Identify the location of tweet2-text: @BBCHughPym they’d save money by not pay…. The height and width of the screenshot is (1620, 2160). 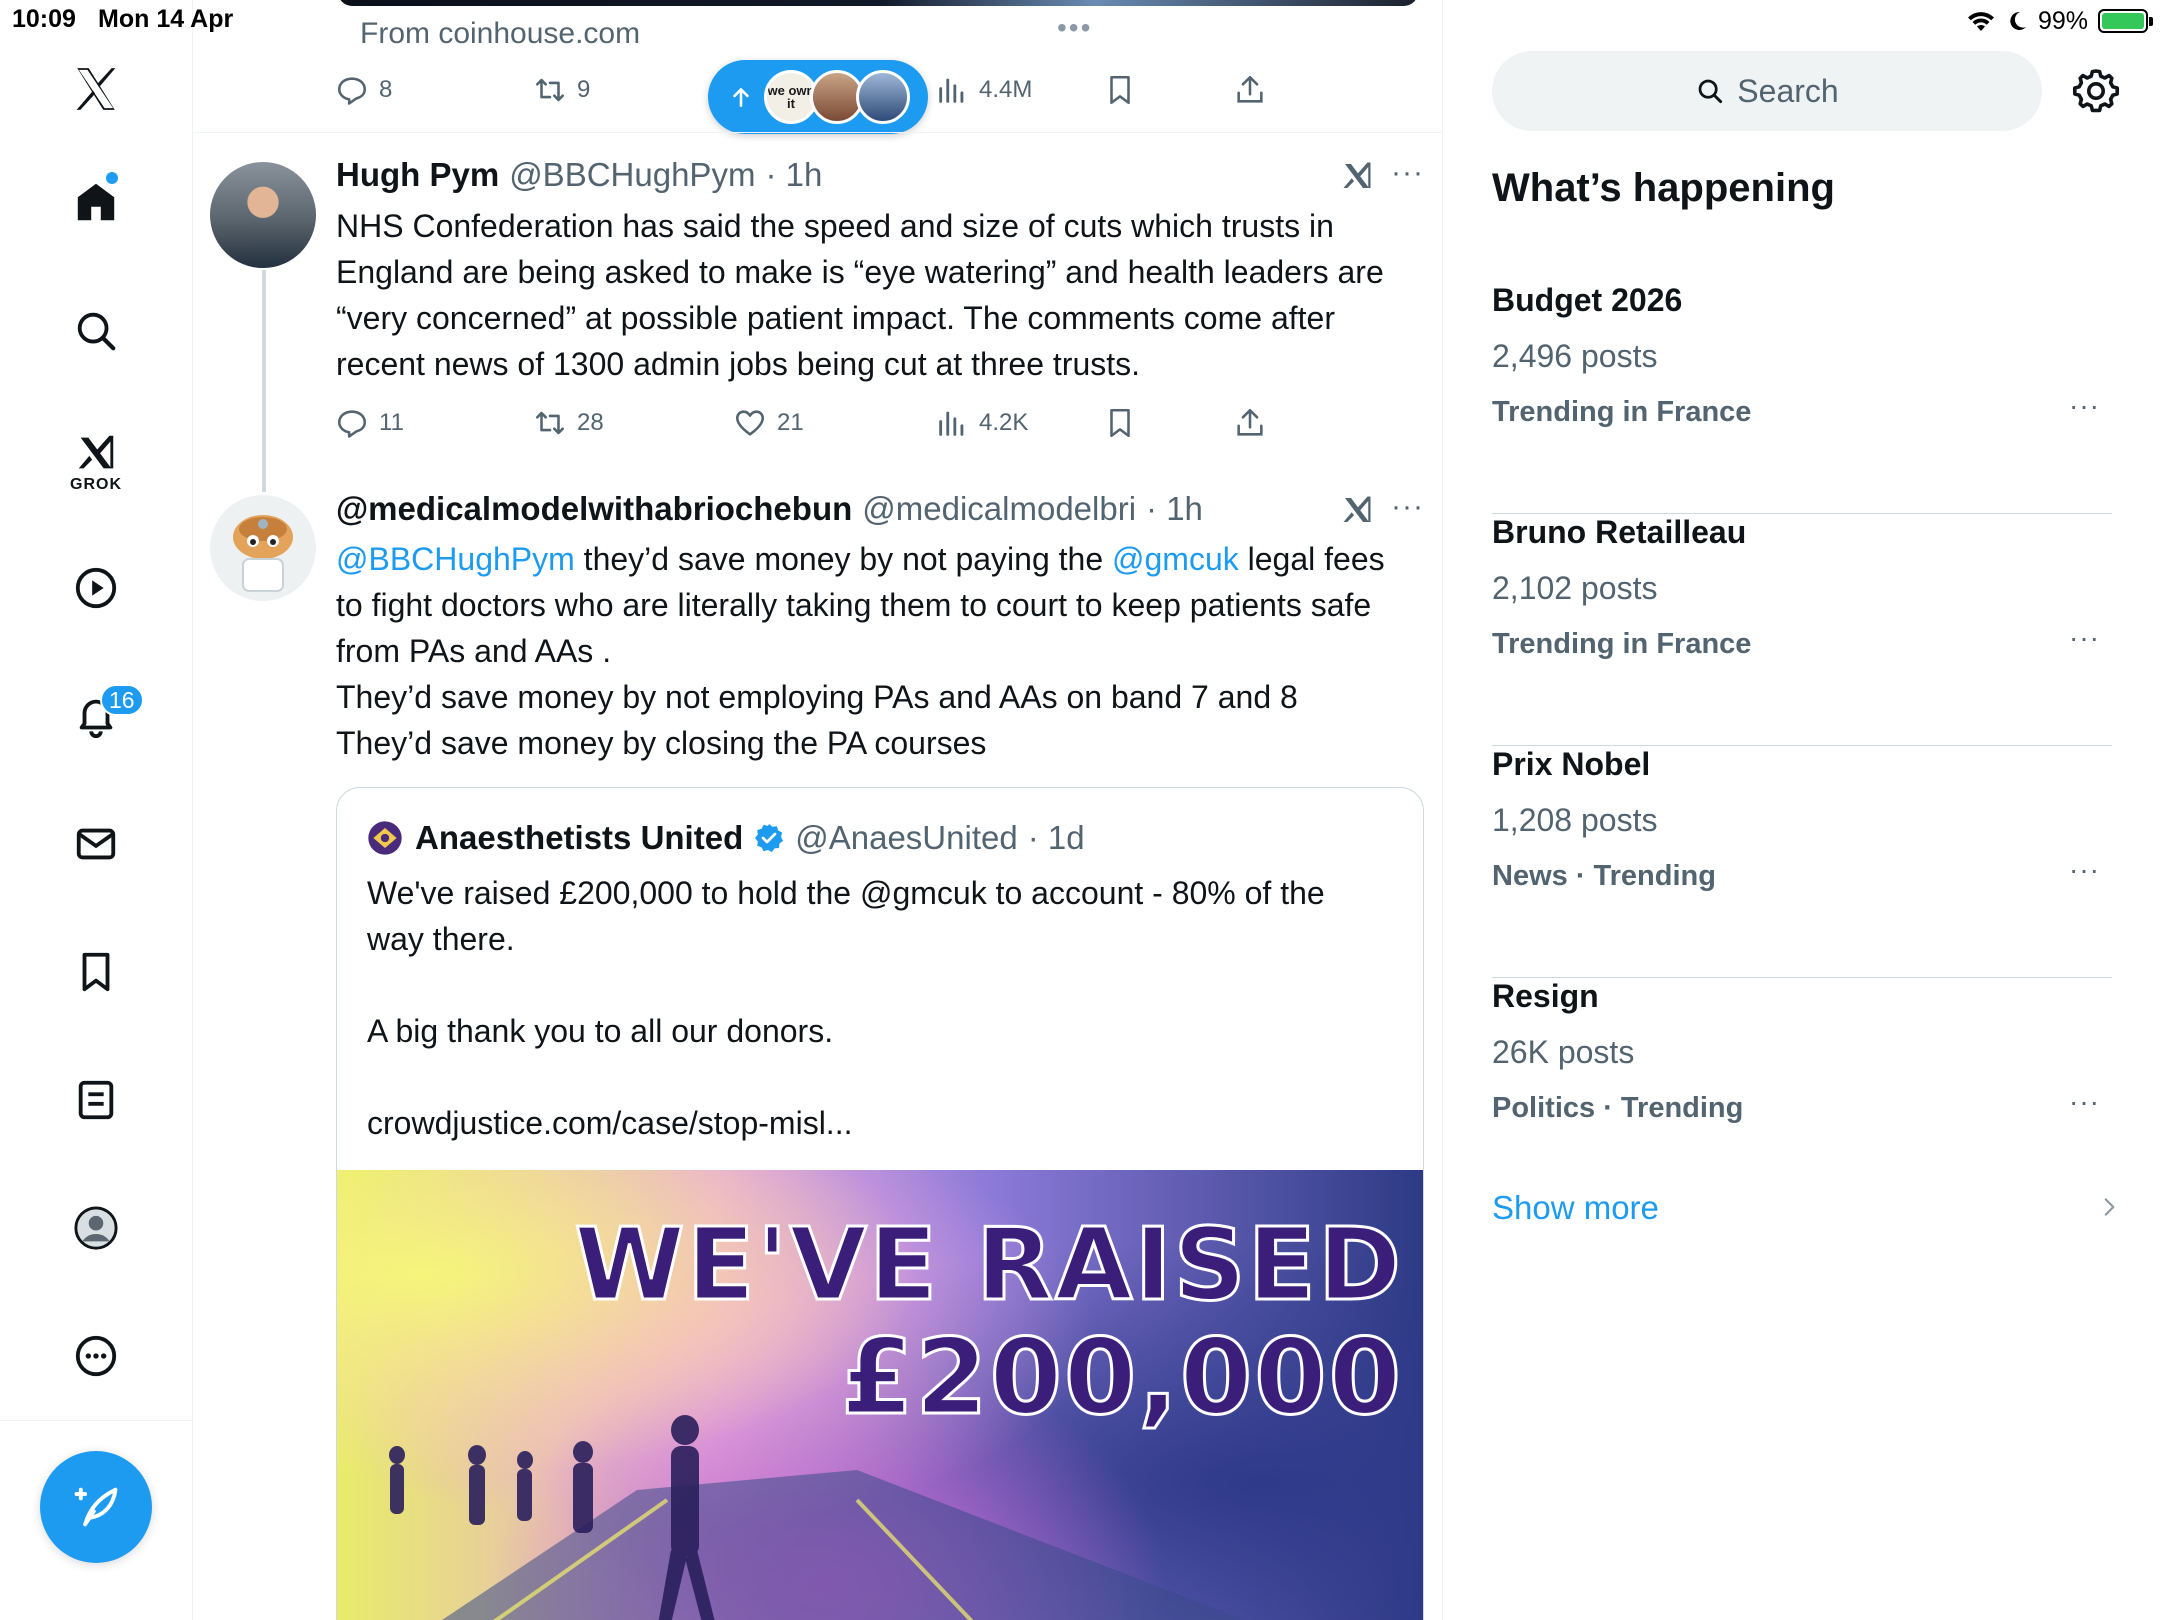
(873, 651).